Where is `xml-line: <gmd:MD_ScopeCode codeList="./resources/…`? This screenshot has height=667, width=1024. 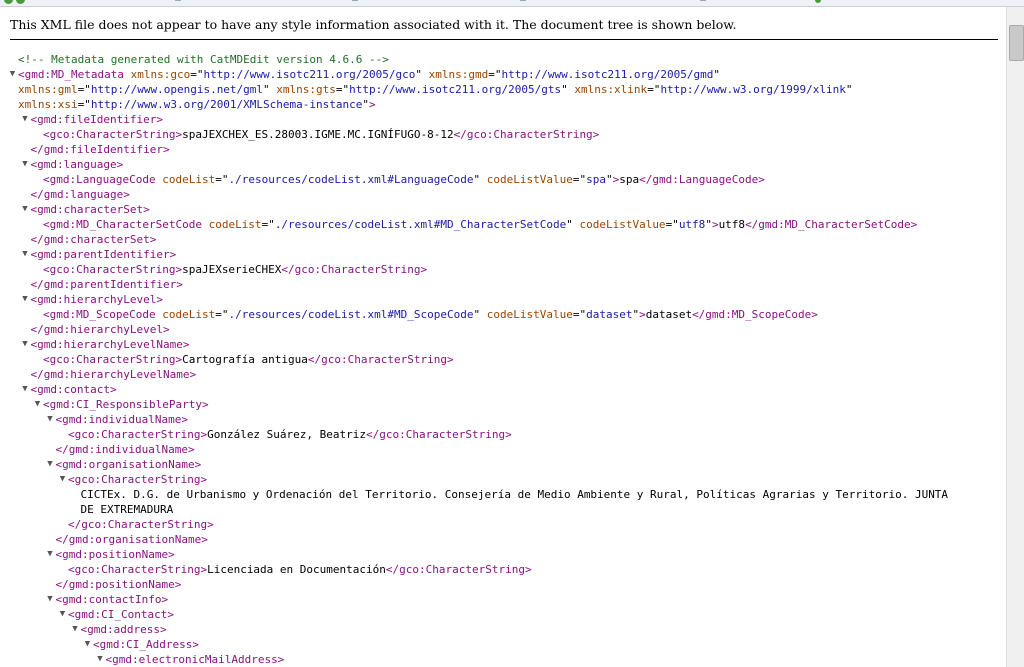
xml-line: <gmd:MD_ScopeCode codeList="./resources/… is located at coordinates (503, 314).